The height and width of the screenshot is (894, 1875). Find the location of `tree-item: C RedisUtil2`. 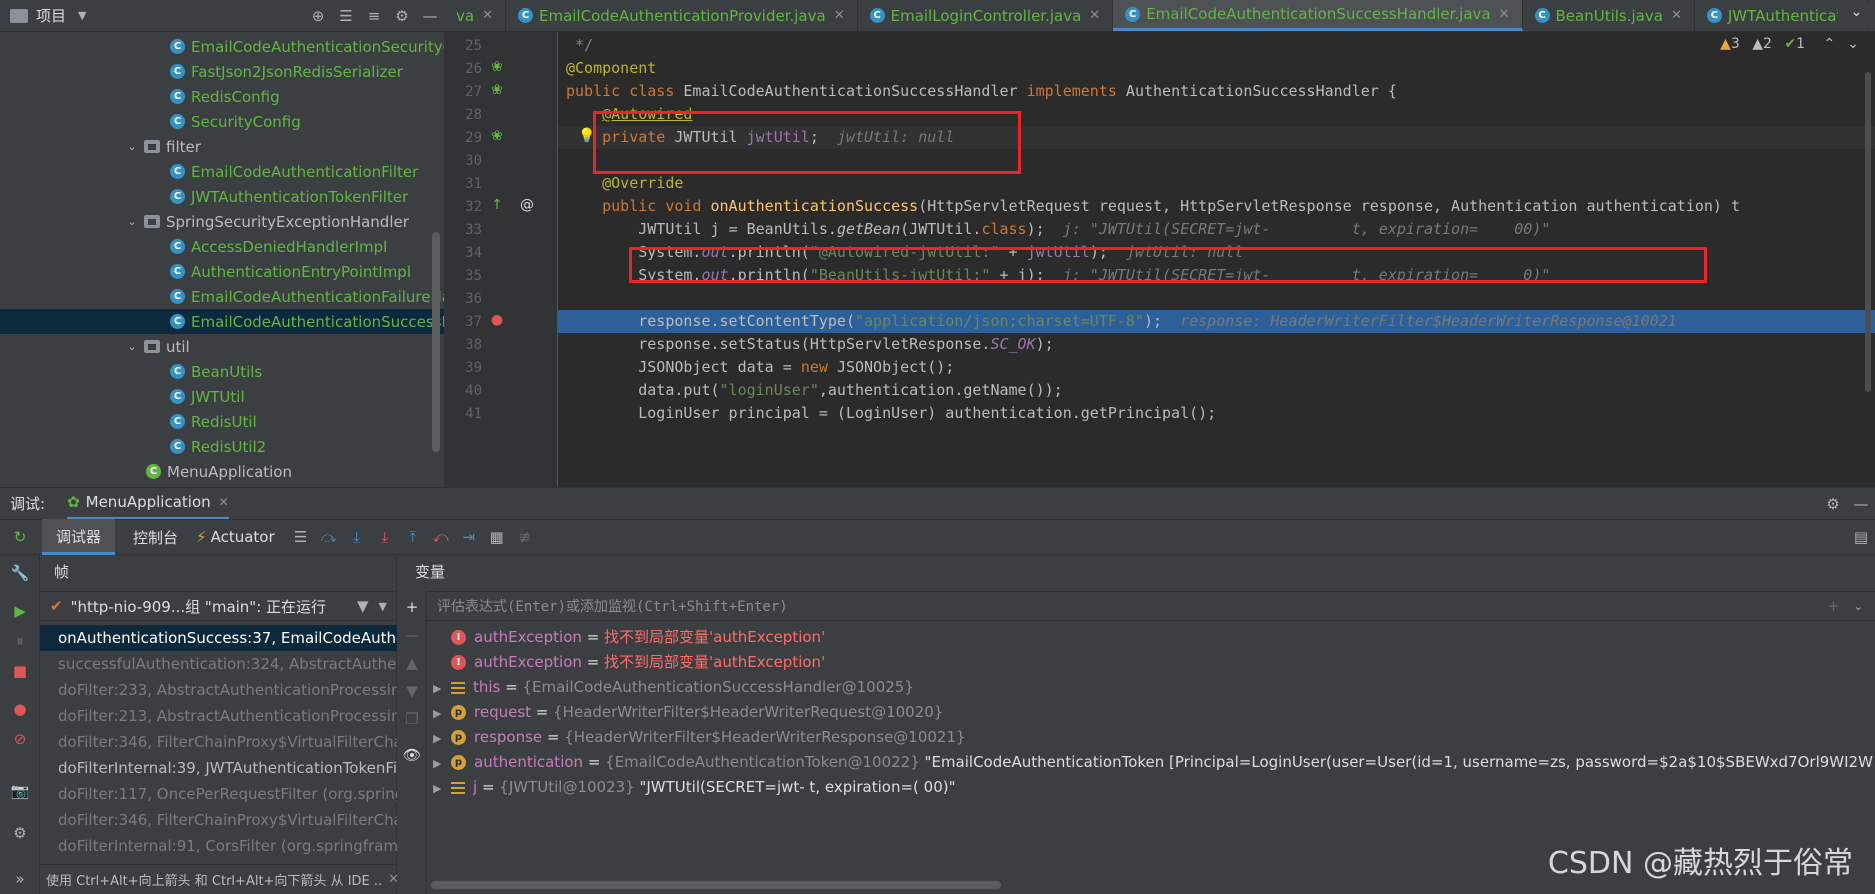

tree-item: C RedisUtil2 is located at coordinates (222, 446).